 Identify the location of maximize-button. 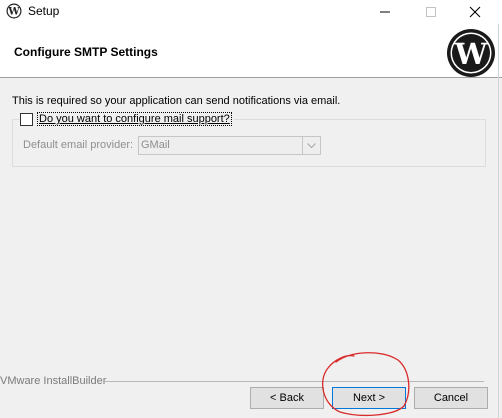
(431, 12).